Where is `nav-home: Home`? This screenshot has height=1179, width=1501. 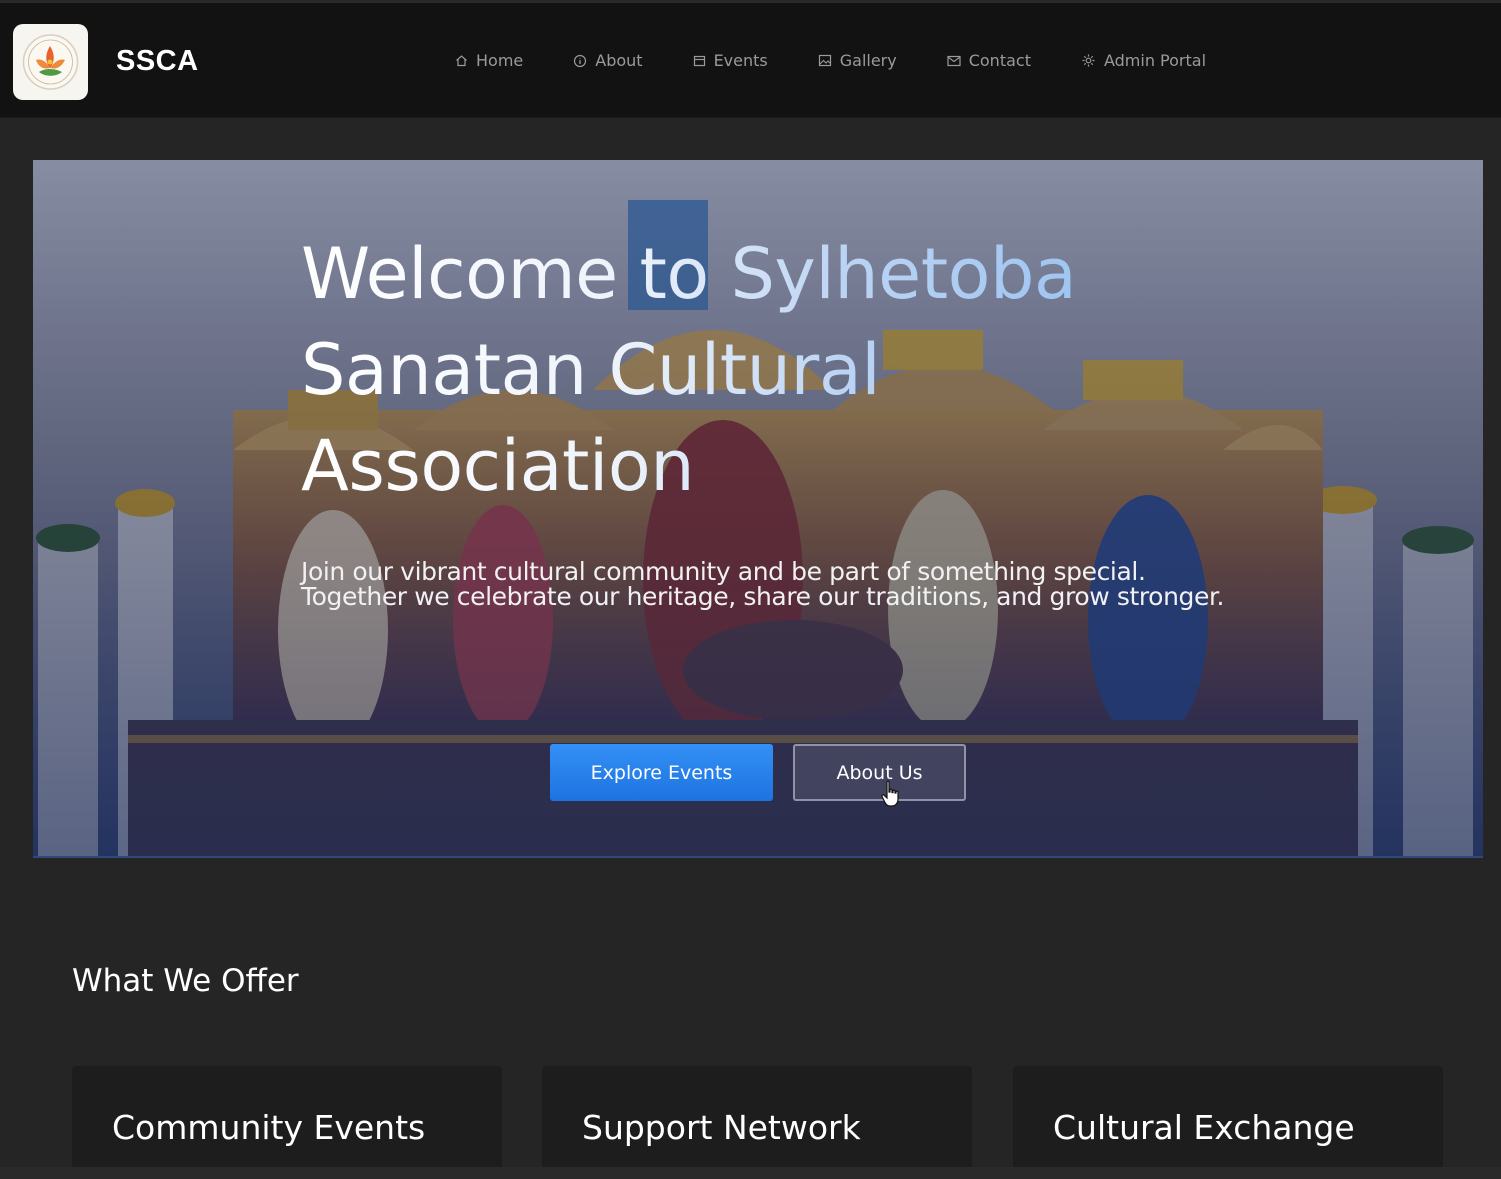
nav-home: Home is located at coordinates (489, 60).